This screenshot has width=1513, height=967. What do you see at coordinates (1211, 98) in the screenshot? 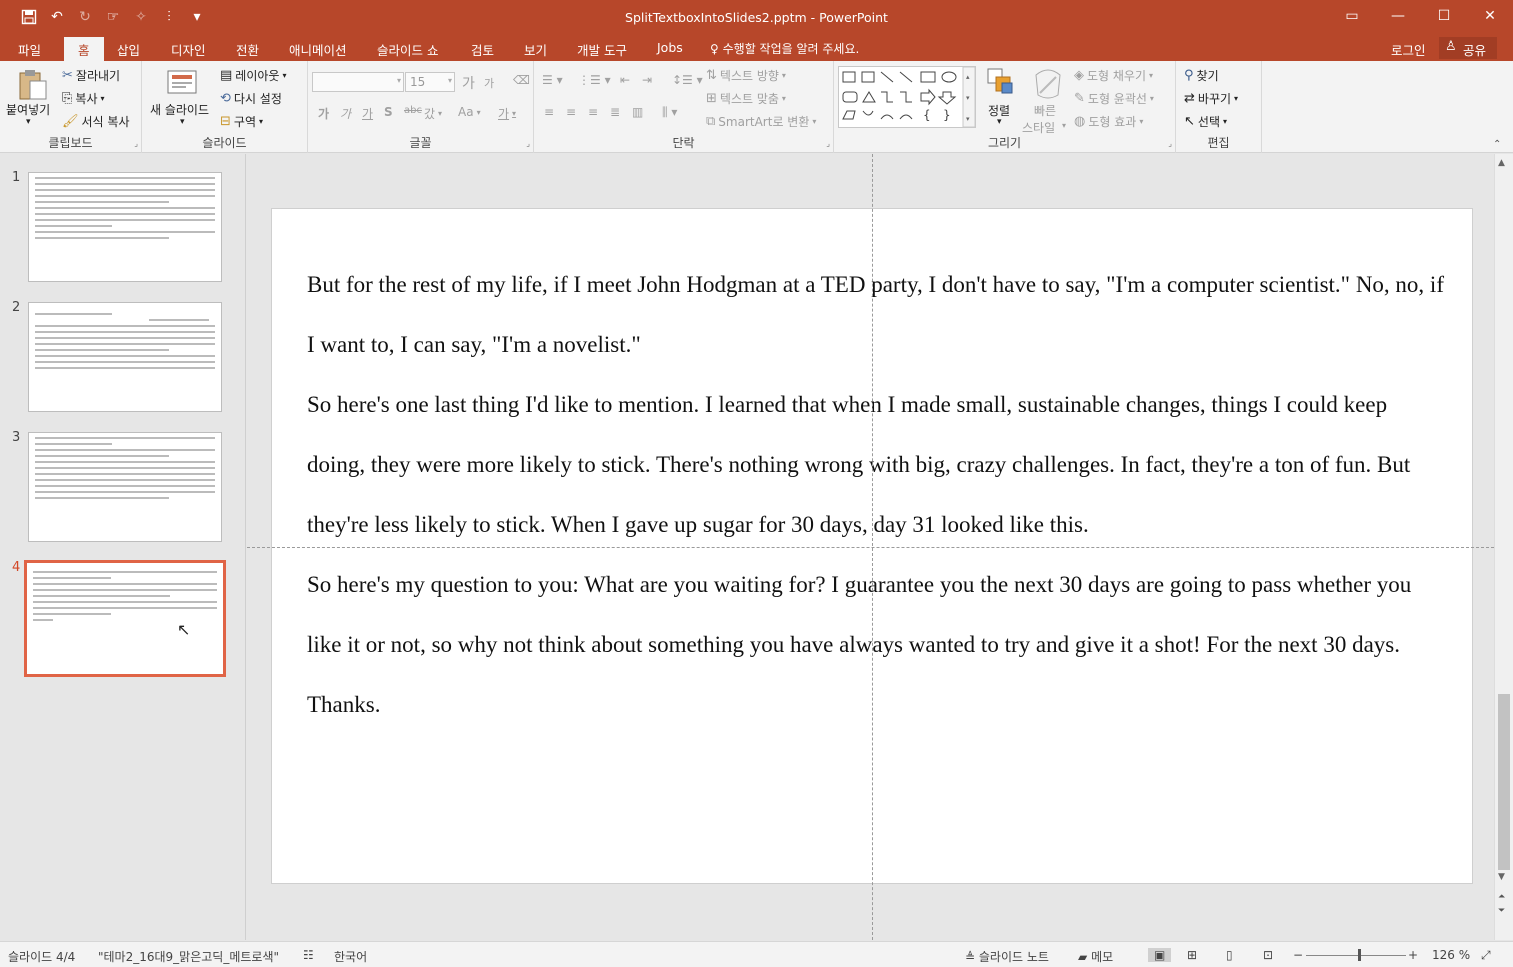
I see `replace-button: ⇄ 바꾸기 ▾` at bounding box center [1211, 98].